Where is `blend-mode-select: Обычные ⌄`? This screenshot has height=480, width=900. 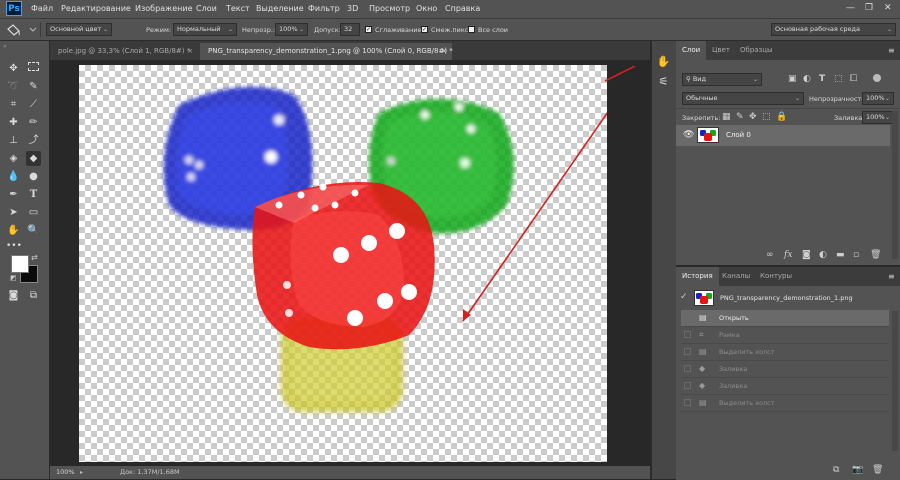 blend-mode-select: Обычные ⌄ is located at coordinates (743, 98).